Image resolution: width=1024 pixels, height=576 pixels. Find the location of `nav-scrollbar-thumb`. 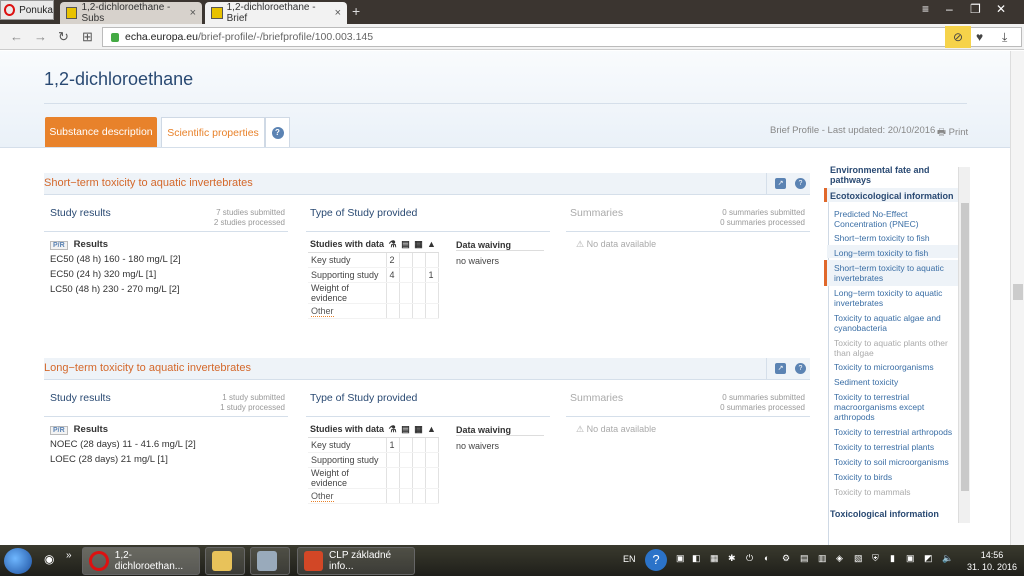

nav-scrollbar-thumb is located at coordinates (965, 347).